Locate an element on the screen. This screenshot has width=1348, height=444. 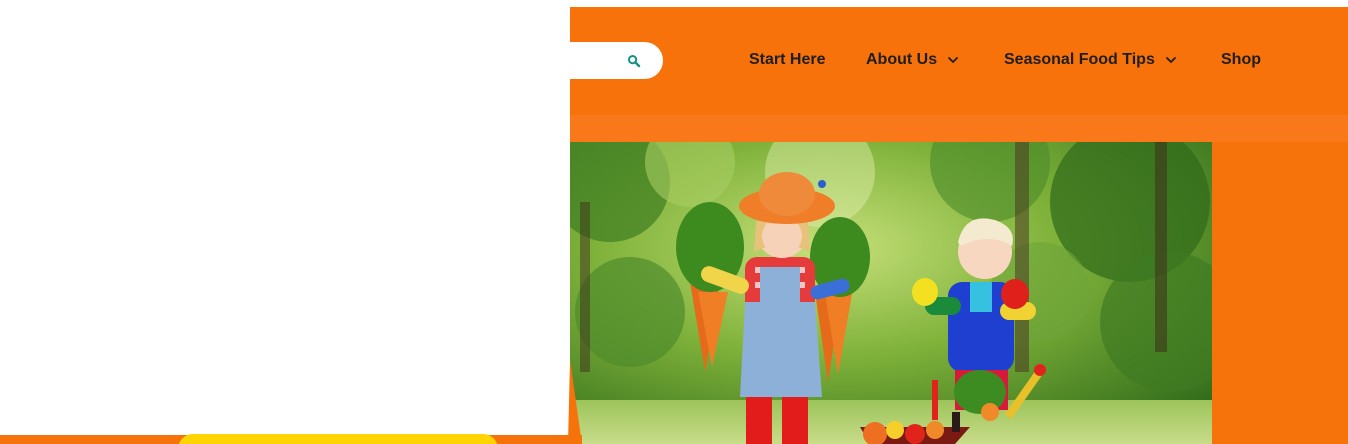
nav-item-seasonal-food-tips: Seasonal Food Tips is located at coordinates (1090, 60).